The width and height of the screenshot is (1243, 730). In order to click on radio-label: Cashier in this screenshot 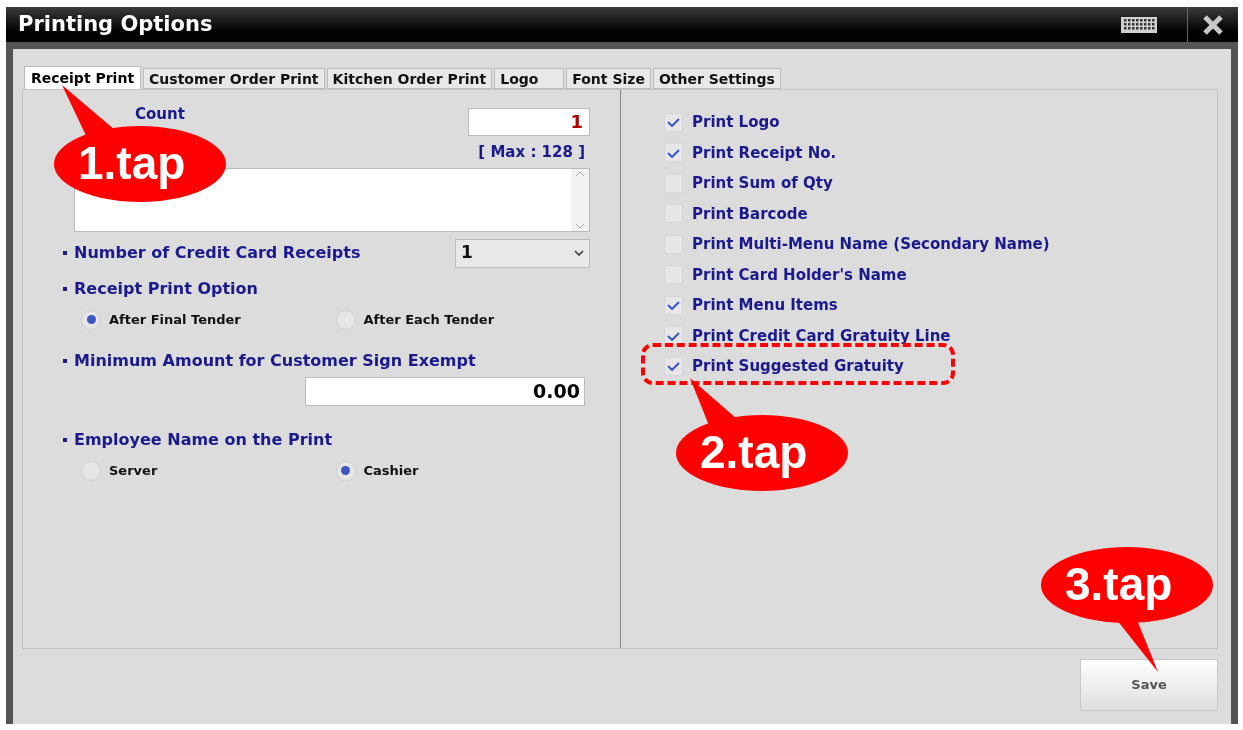, I will do `click(391, 470)`.